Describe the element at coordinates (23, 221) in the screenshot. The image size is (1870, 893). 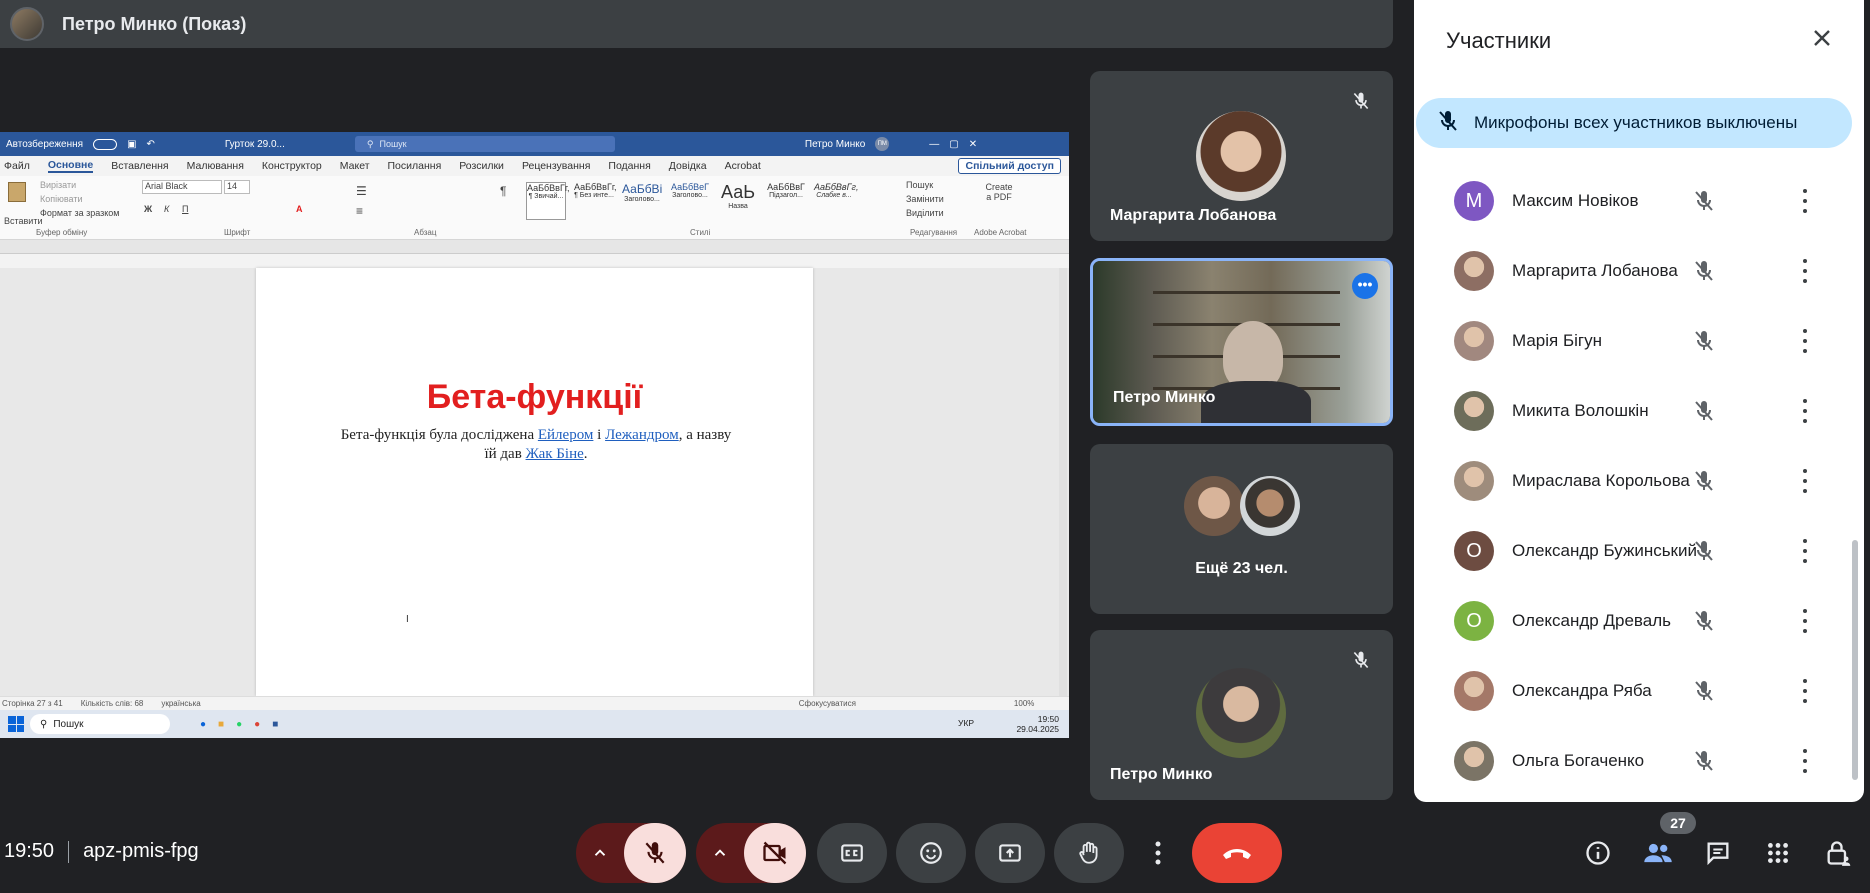
I see `paste-label: Вставити` at that location.